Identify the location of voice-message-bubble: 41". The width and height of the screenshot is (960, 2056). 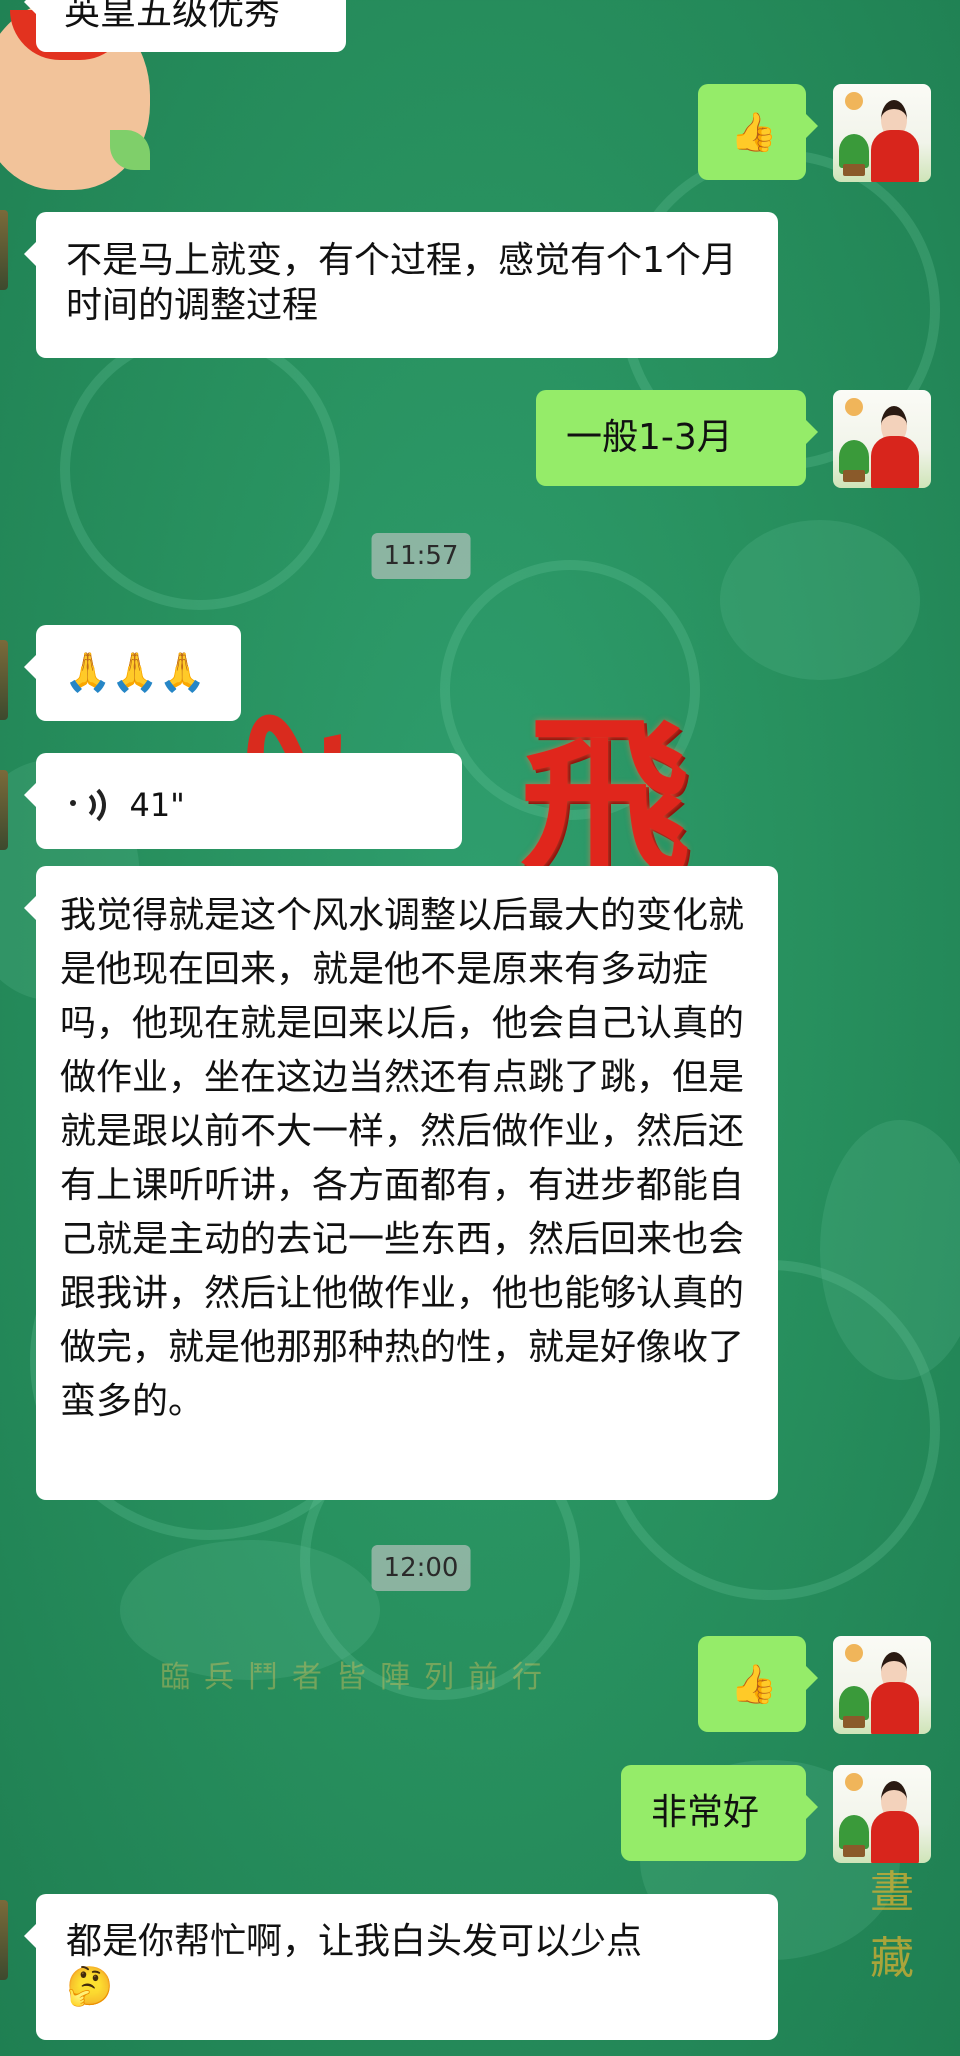
(243, 801).